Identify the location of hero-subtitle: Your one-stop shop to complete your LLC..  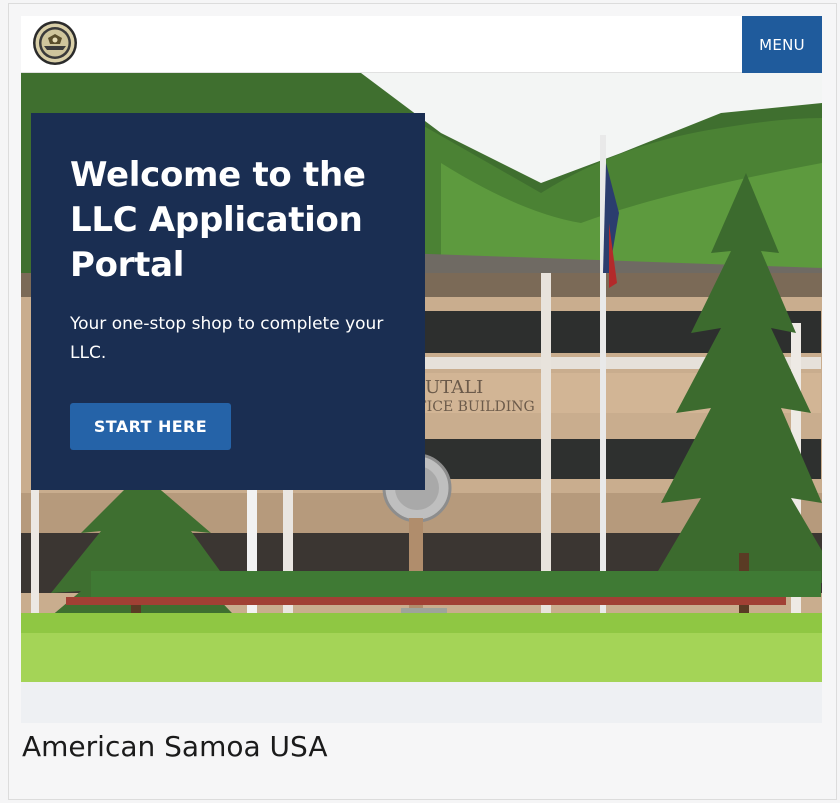
(227, 338).